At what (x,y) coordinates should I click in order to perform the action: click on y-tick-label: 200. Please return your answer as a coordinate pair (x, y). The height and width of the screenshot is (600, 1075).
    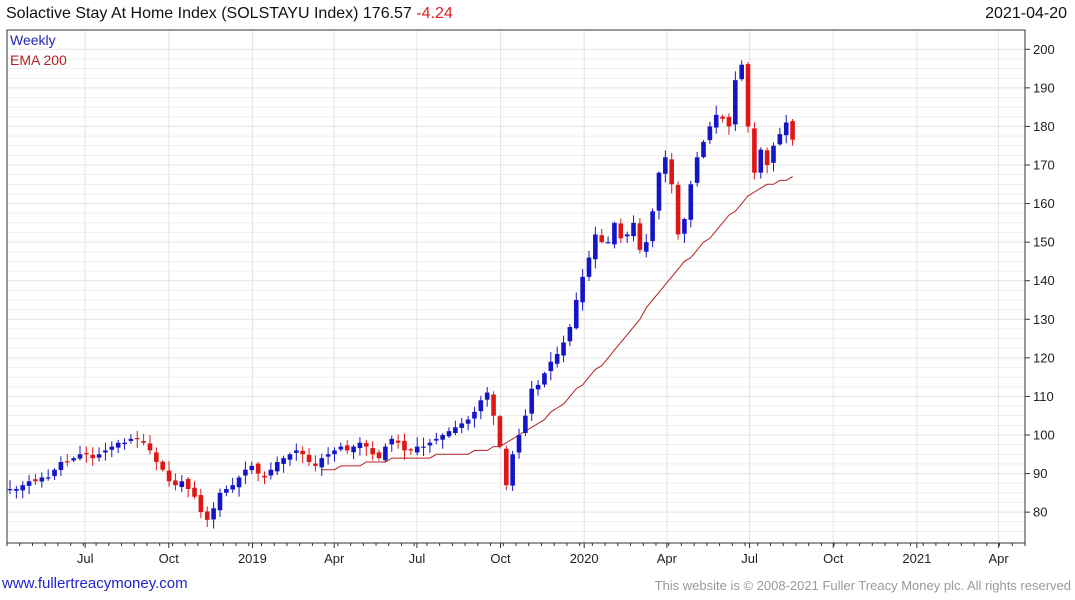
    Looking at the image, I should click on (1044, 49).